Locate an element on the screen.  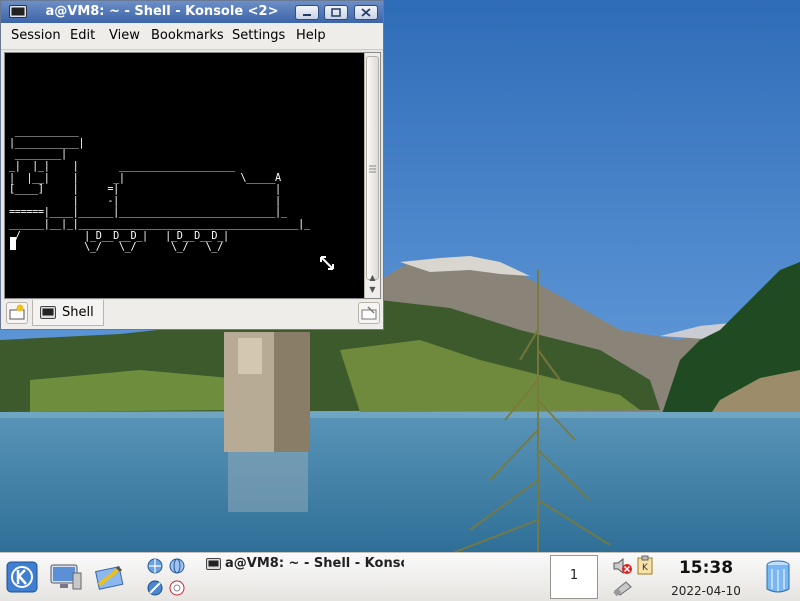
clock-date: 2022-04-10 is located at coordinates (706, 591).